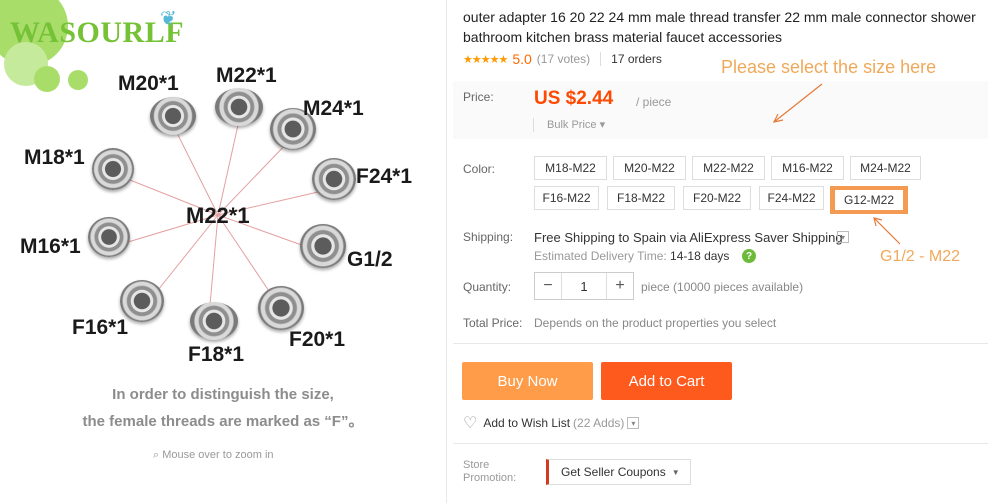 Image resolution: width=1000 pixels, height=503 pixels. Describe the element at coordinates (527, 423) in the screenshot. I see `wishlist-label: Add to Wish List` at that location.